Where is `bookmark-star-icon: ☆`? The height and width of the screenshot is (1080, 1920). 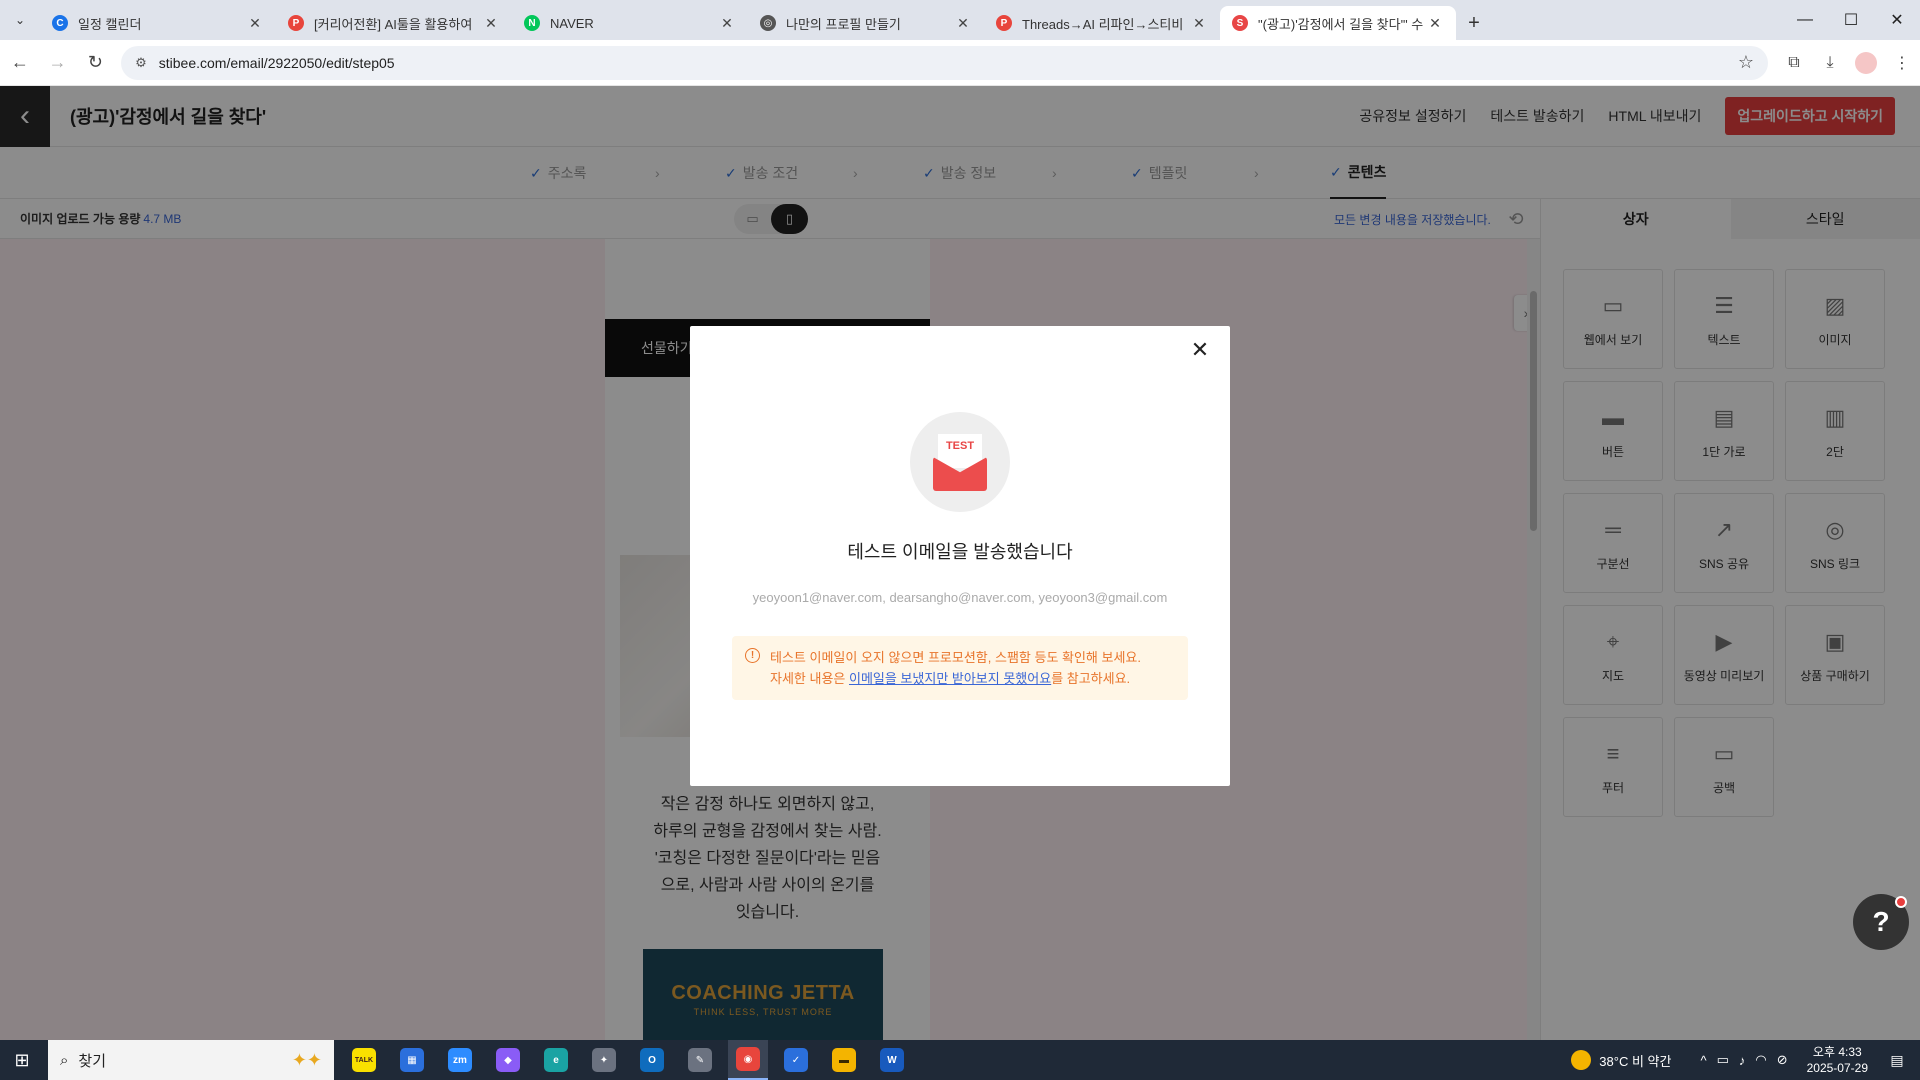 bookmark-star-icon: ☆ is located at coordinates (1746, 62).